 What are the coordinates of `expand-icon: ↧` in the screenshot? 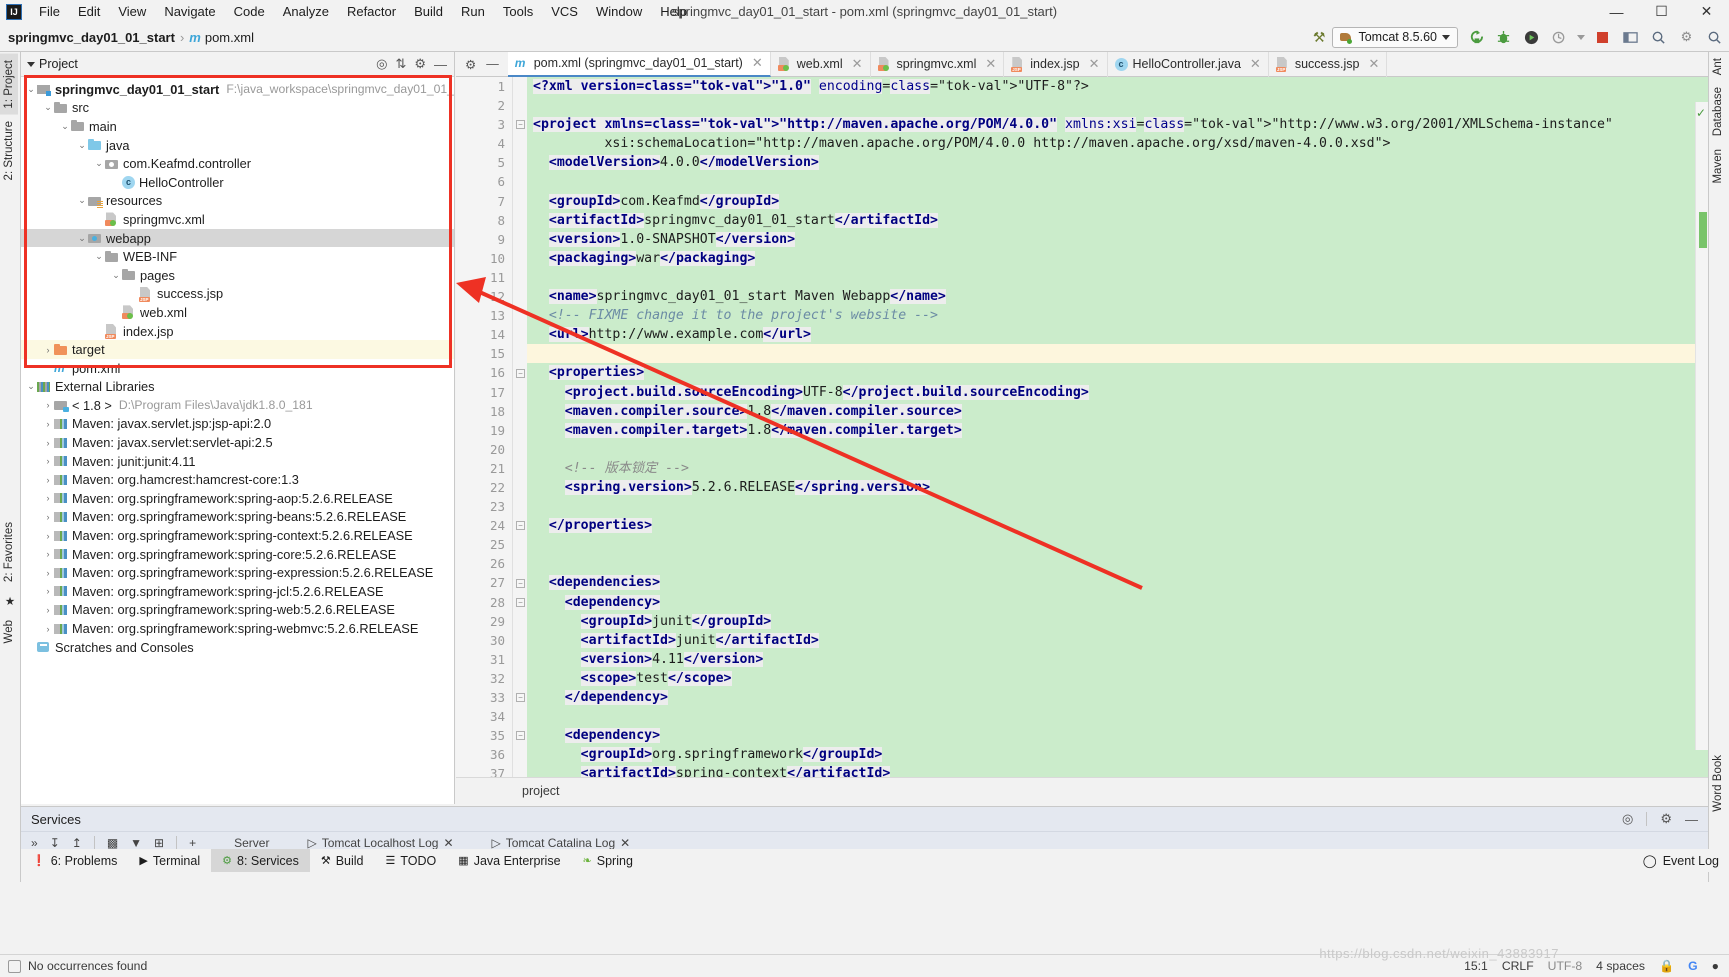 It's located at (55, 843).